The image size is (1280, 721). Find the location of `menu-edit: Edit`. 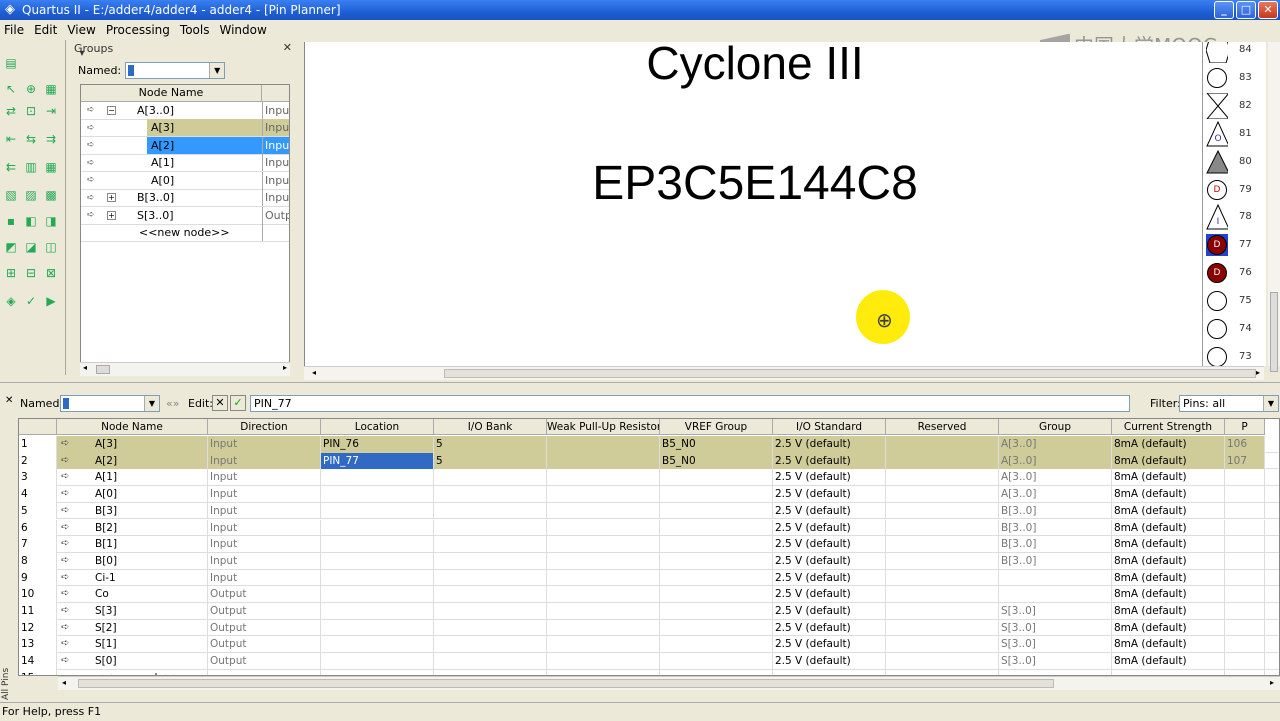

menu-edit: Edit is located at coordinates (46, 30).